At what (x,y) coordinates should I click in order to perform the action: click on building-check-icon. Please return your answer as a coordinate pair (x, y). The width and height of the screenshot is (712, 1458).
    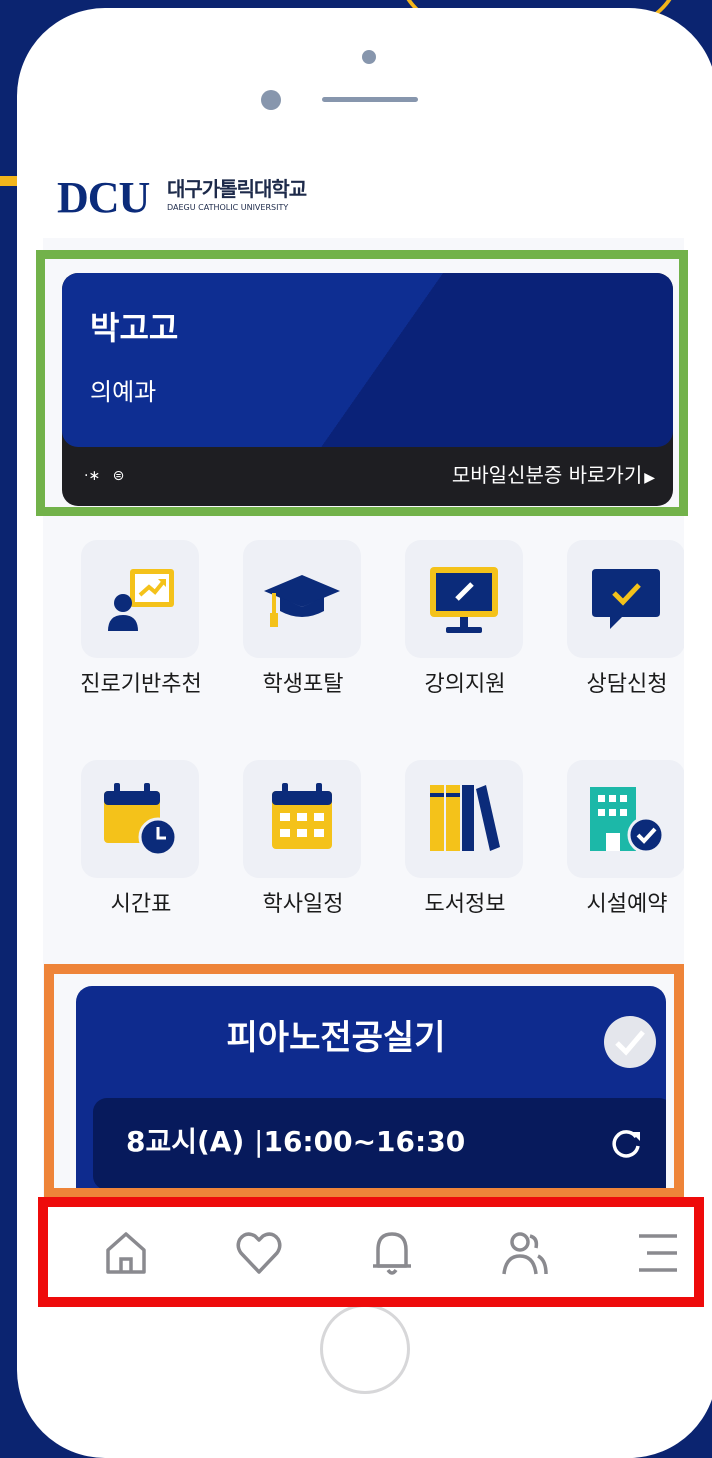
    Looking at the image, I should click on (627, 820).